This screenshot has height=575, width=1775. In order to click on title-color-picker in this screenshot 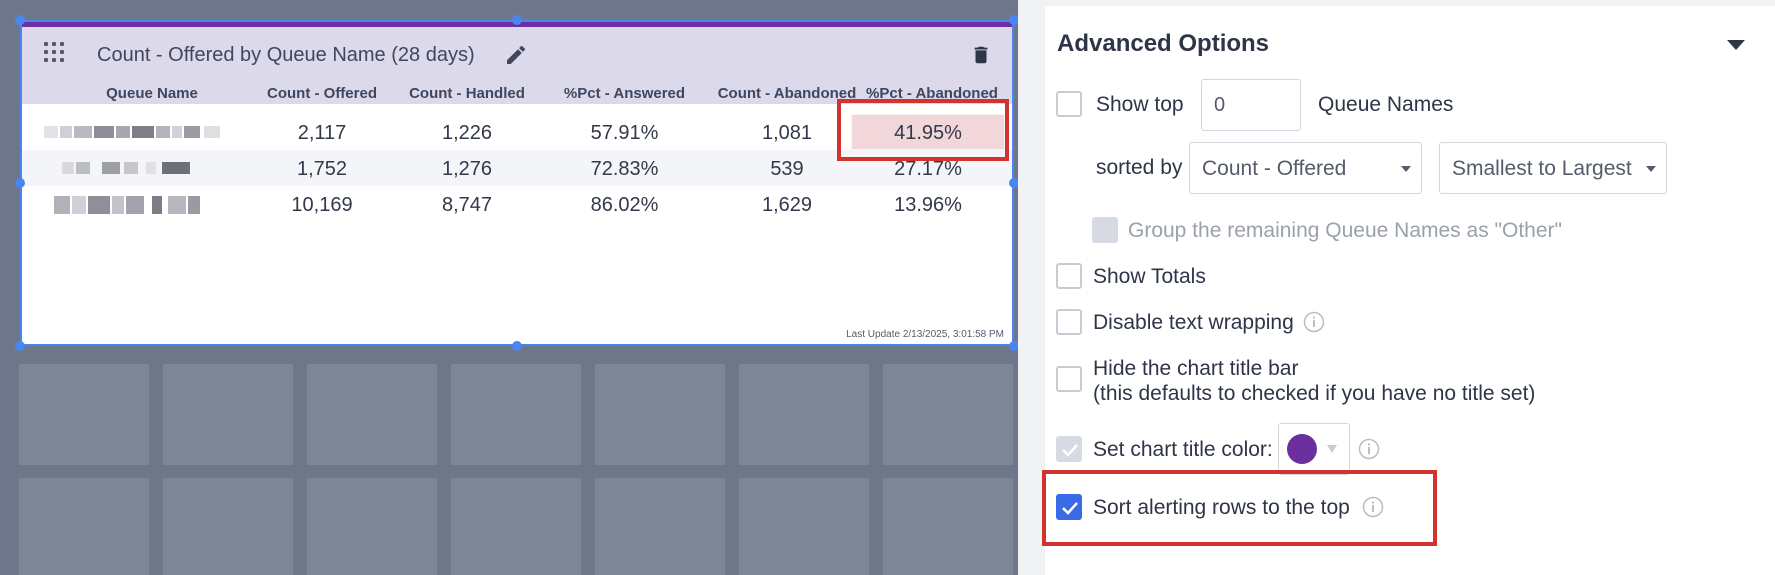, I will do `click(1314, 449)`.